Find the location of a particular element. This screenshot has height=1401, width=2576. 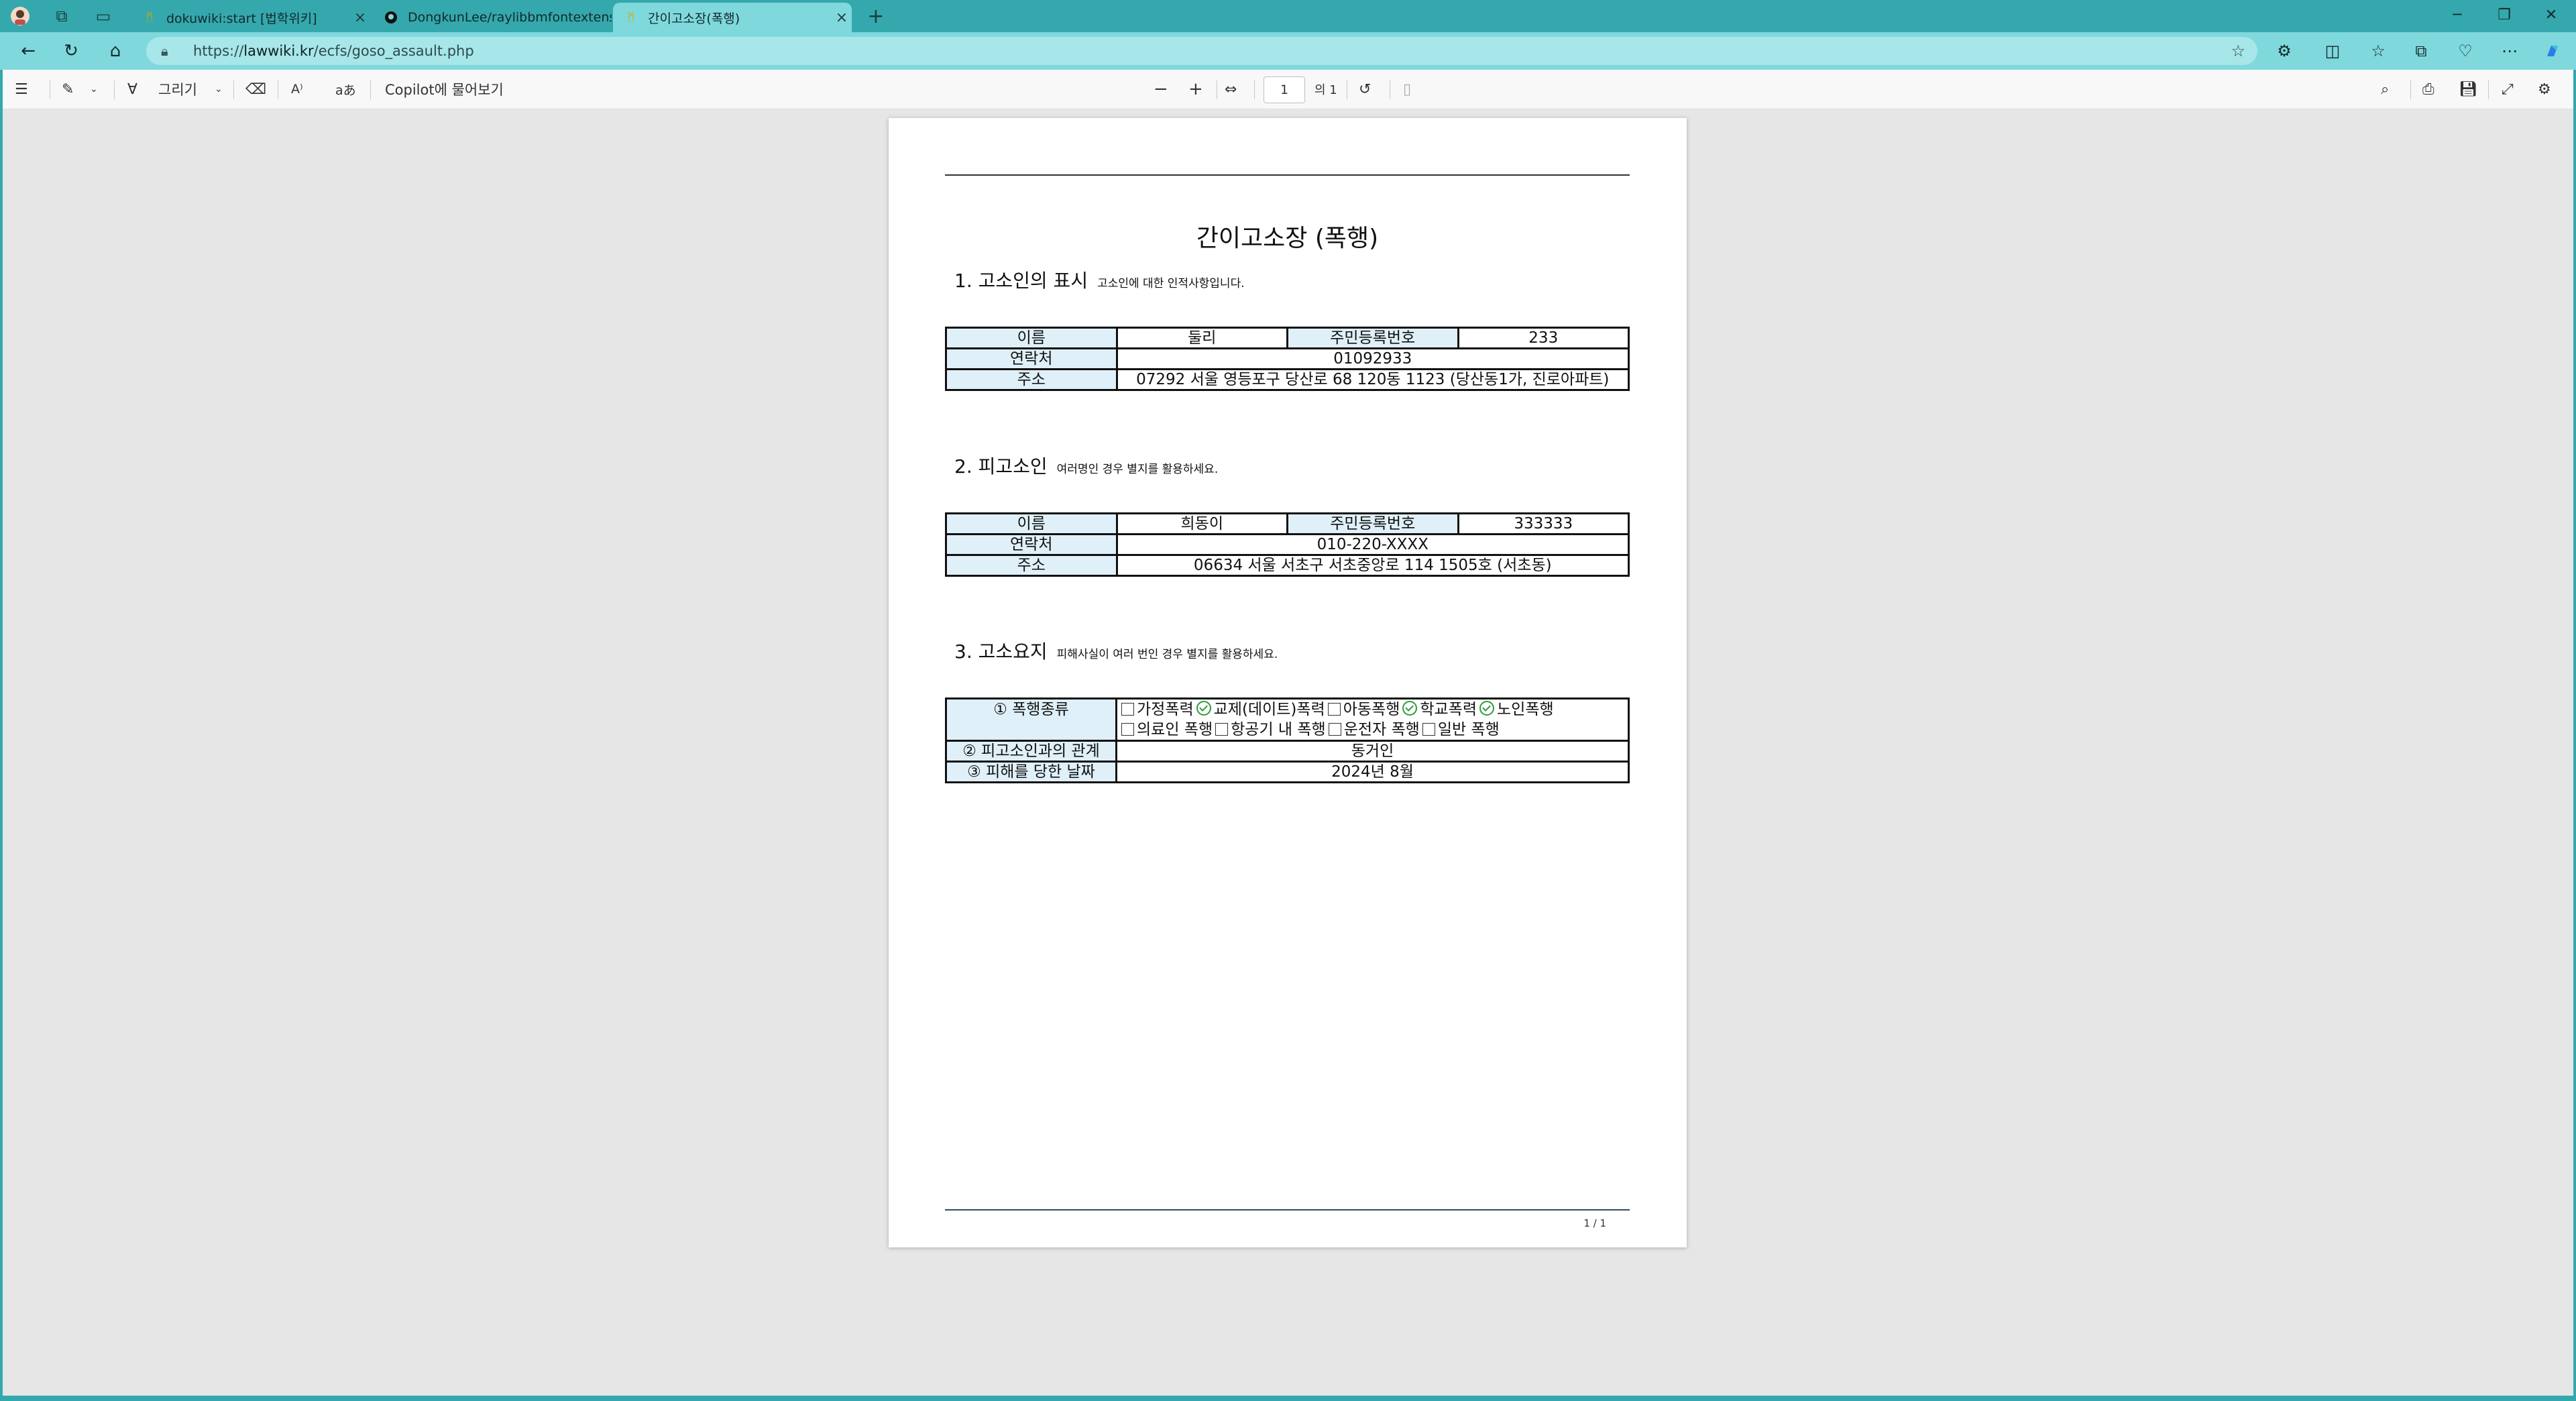

assault-type-option: 일반 폭행 is located at coordinates (1461, 729).